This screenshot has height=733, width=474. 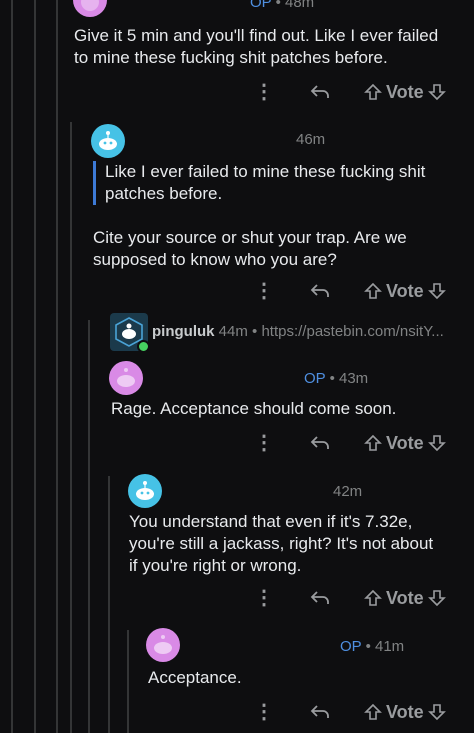 What do you see at coordinates (195, 677) in the screenshot?
I see `comment-body: Acceptance.` at bounding box center [195, 677].